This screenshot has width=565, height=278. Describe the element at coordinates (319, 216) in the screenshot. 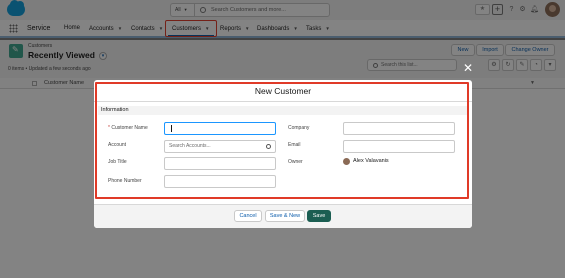

I see `save-button: Save` at that location.